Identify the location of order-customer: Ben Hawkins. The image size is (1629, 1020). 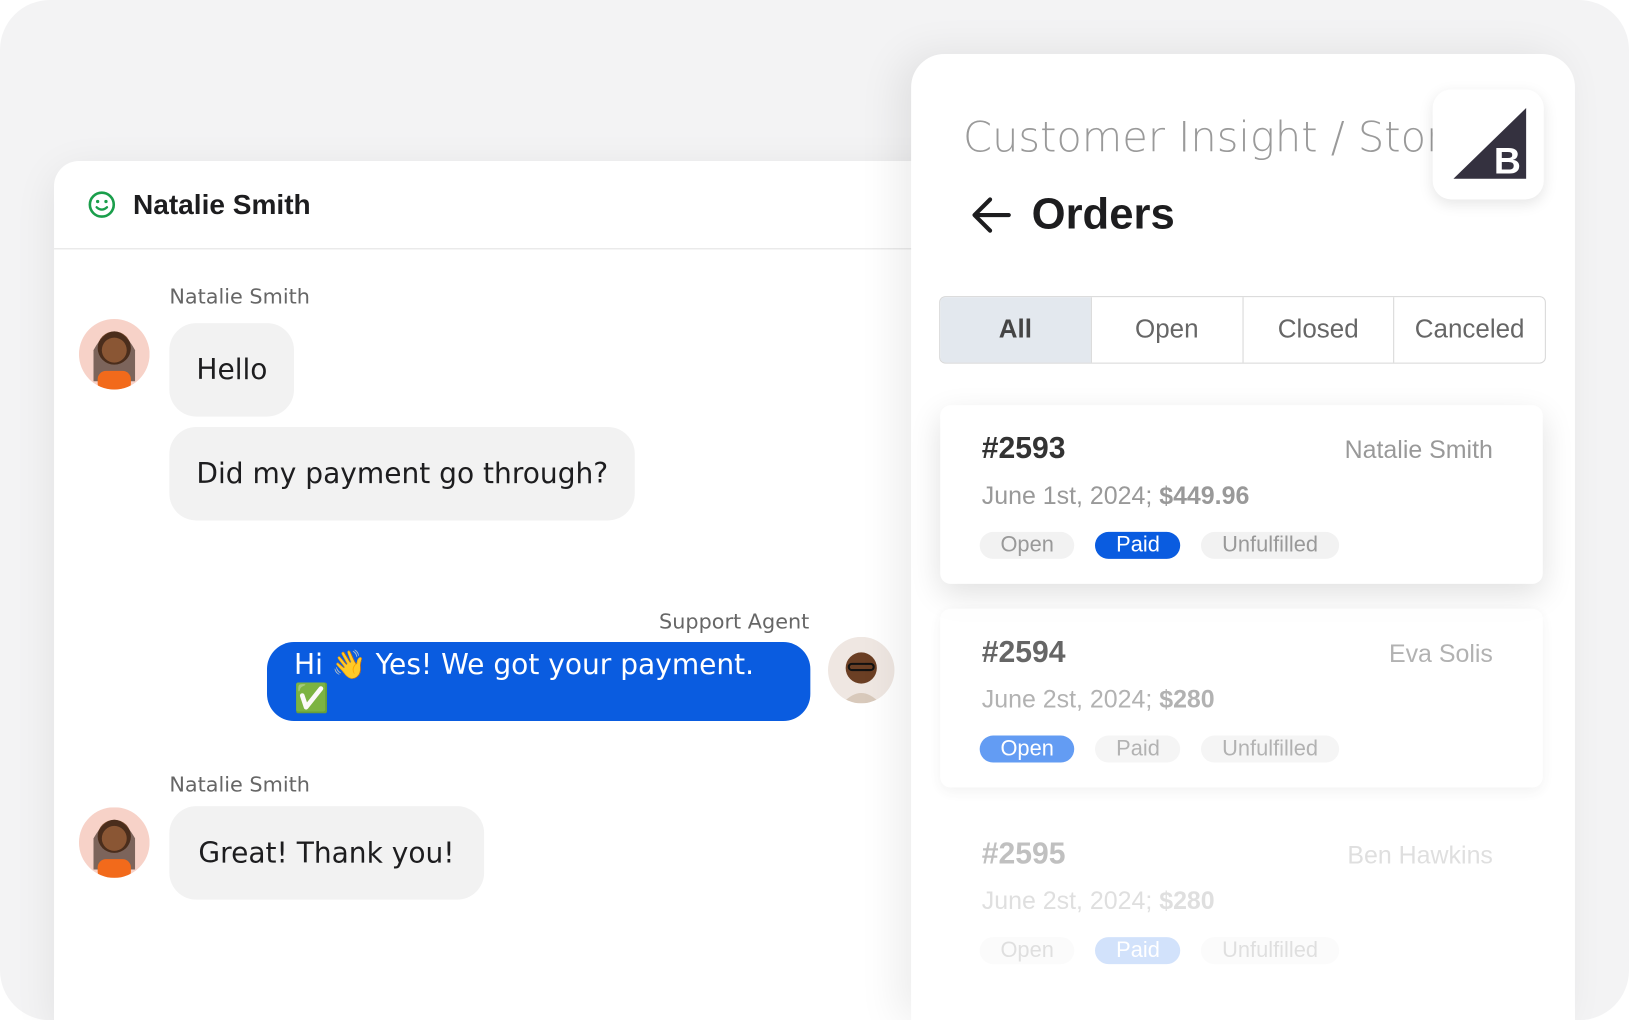
(1420, 855).